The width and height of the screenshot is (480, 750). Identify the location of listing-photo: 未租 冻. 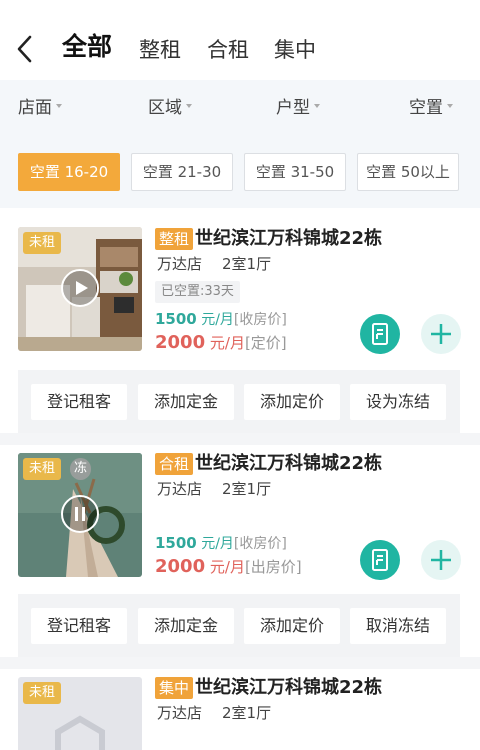
(80, 515).